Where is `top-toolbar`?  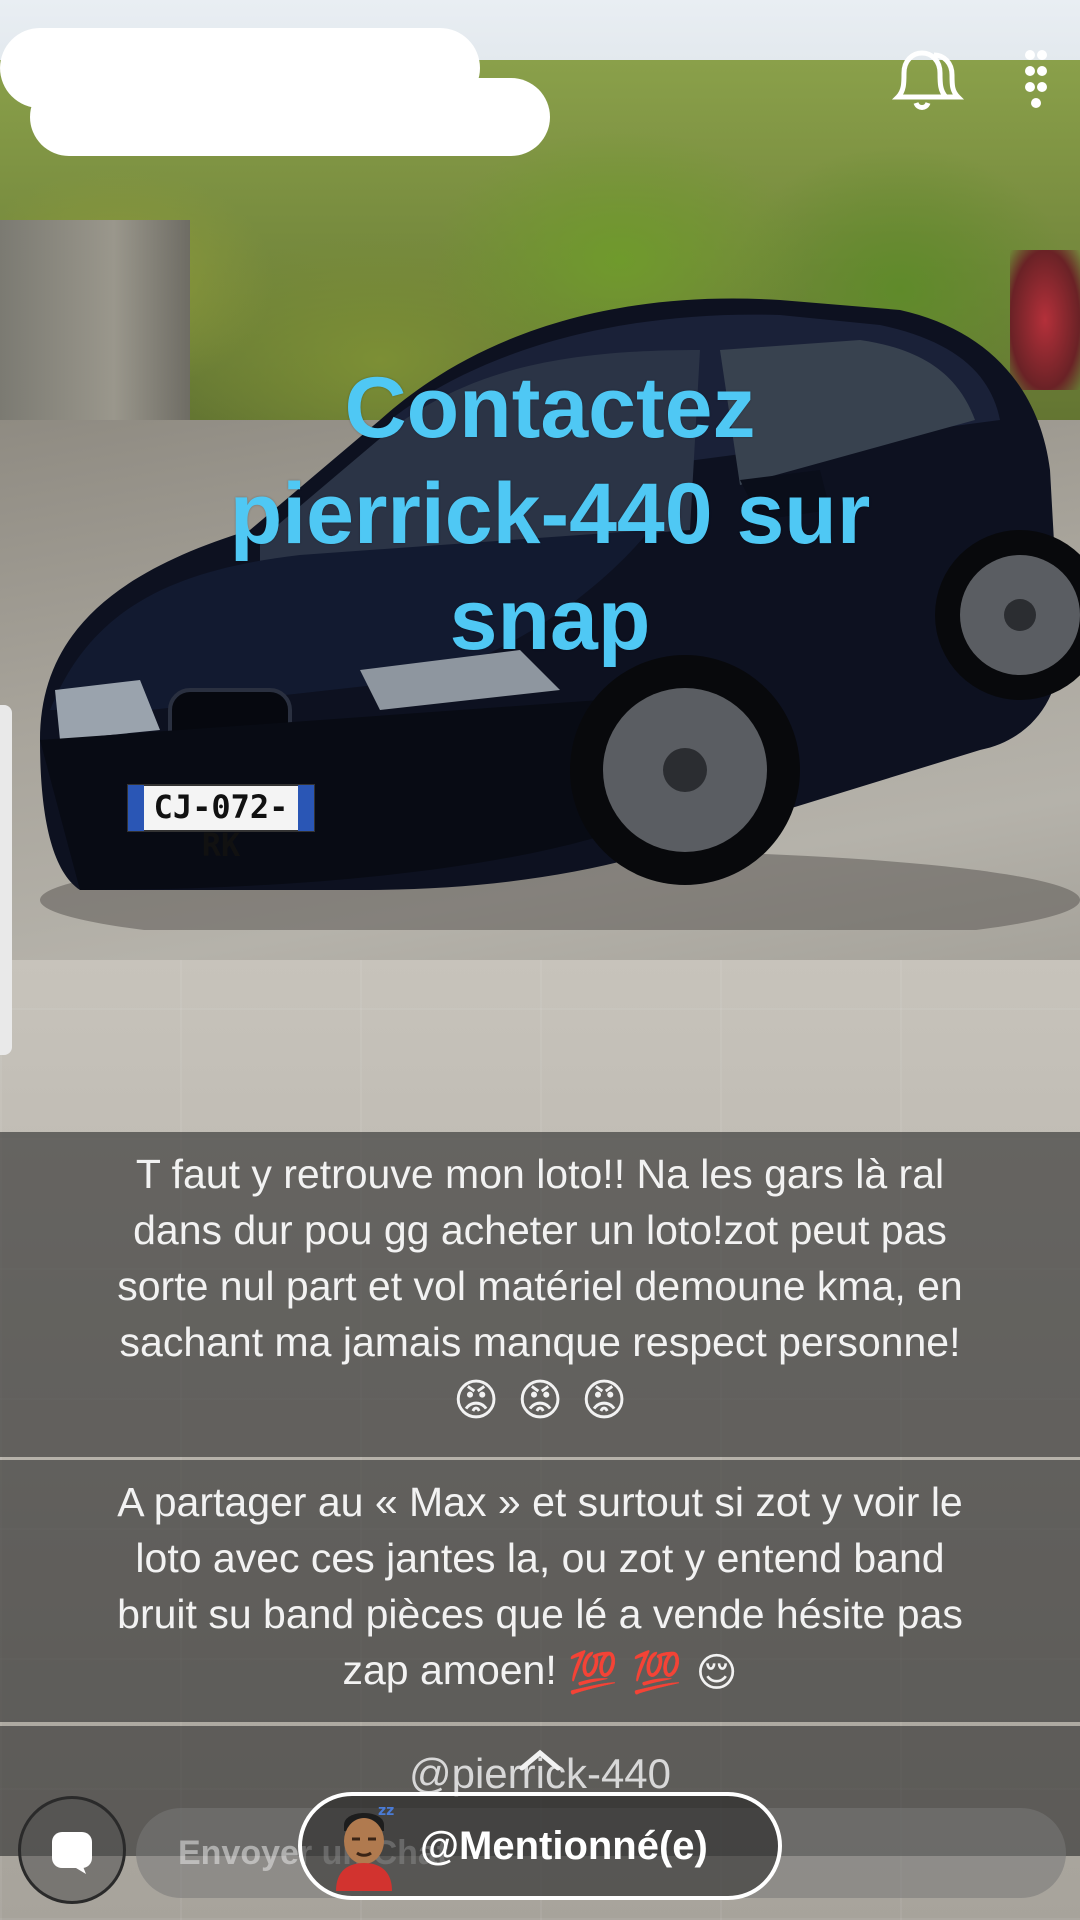 top-toolbar is located at coordinates (969, 80).